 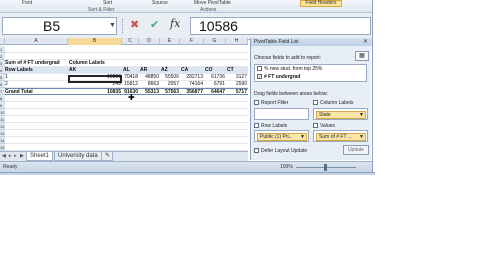 What do you see at coordinates (2, 105) in the screenshot?
I see `row-header: 9` at bounding box center [2, 105].